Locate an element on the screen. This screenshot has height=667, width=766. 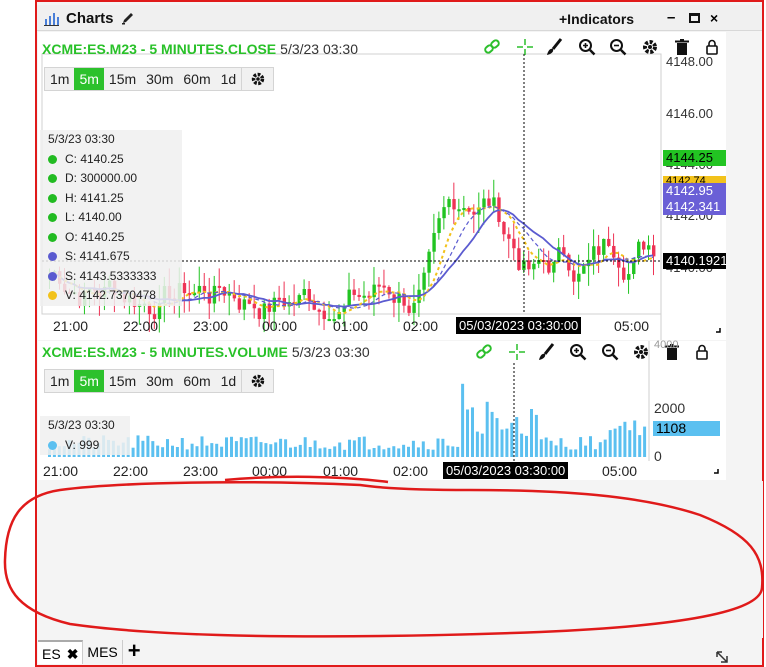
tab-mes: MES is located at coordinates (103, 652).